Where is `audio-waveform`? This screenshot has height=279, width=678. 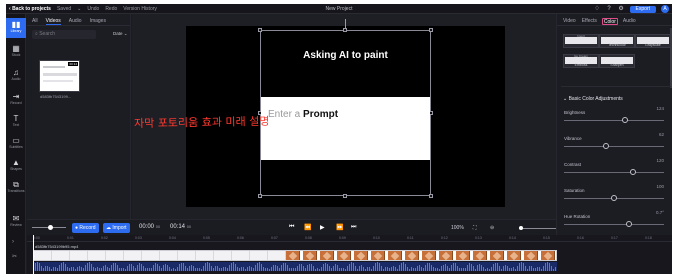
audio-waveform is located at coordinates (295, 266).